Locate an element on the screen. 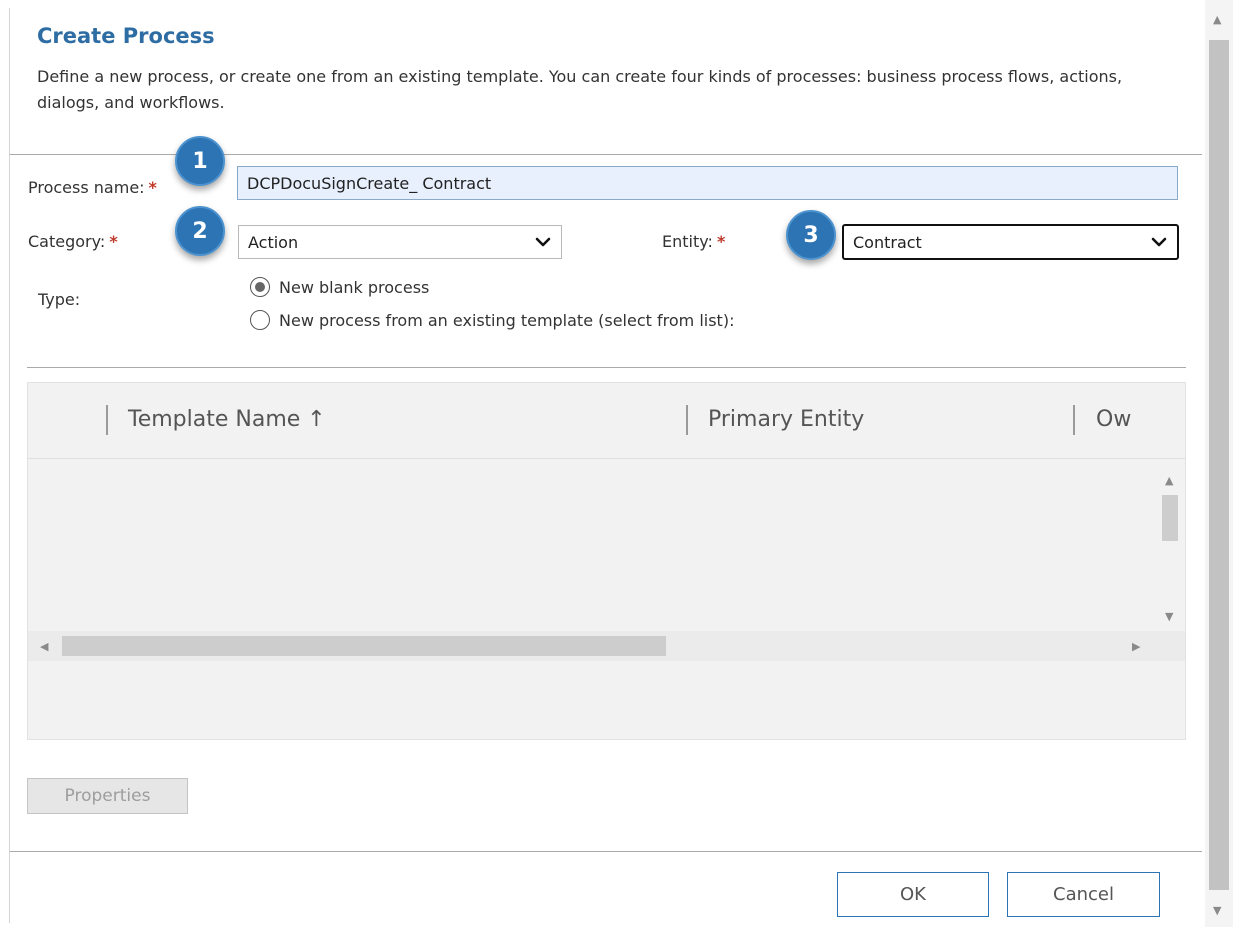 This screenshot has height=927, width=1233. category-selected-value: Action is located at coordinates (273, 242).